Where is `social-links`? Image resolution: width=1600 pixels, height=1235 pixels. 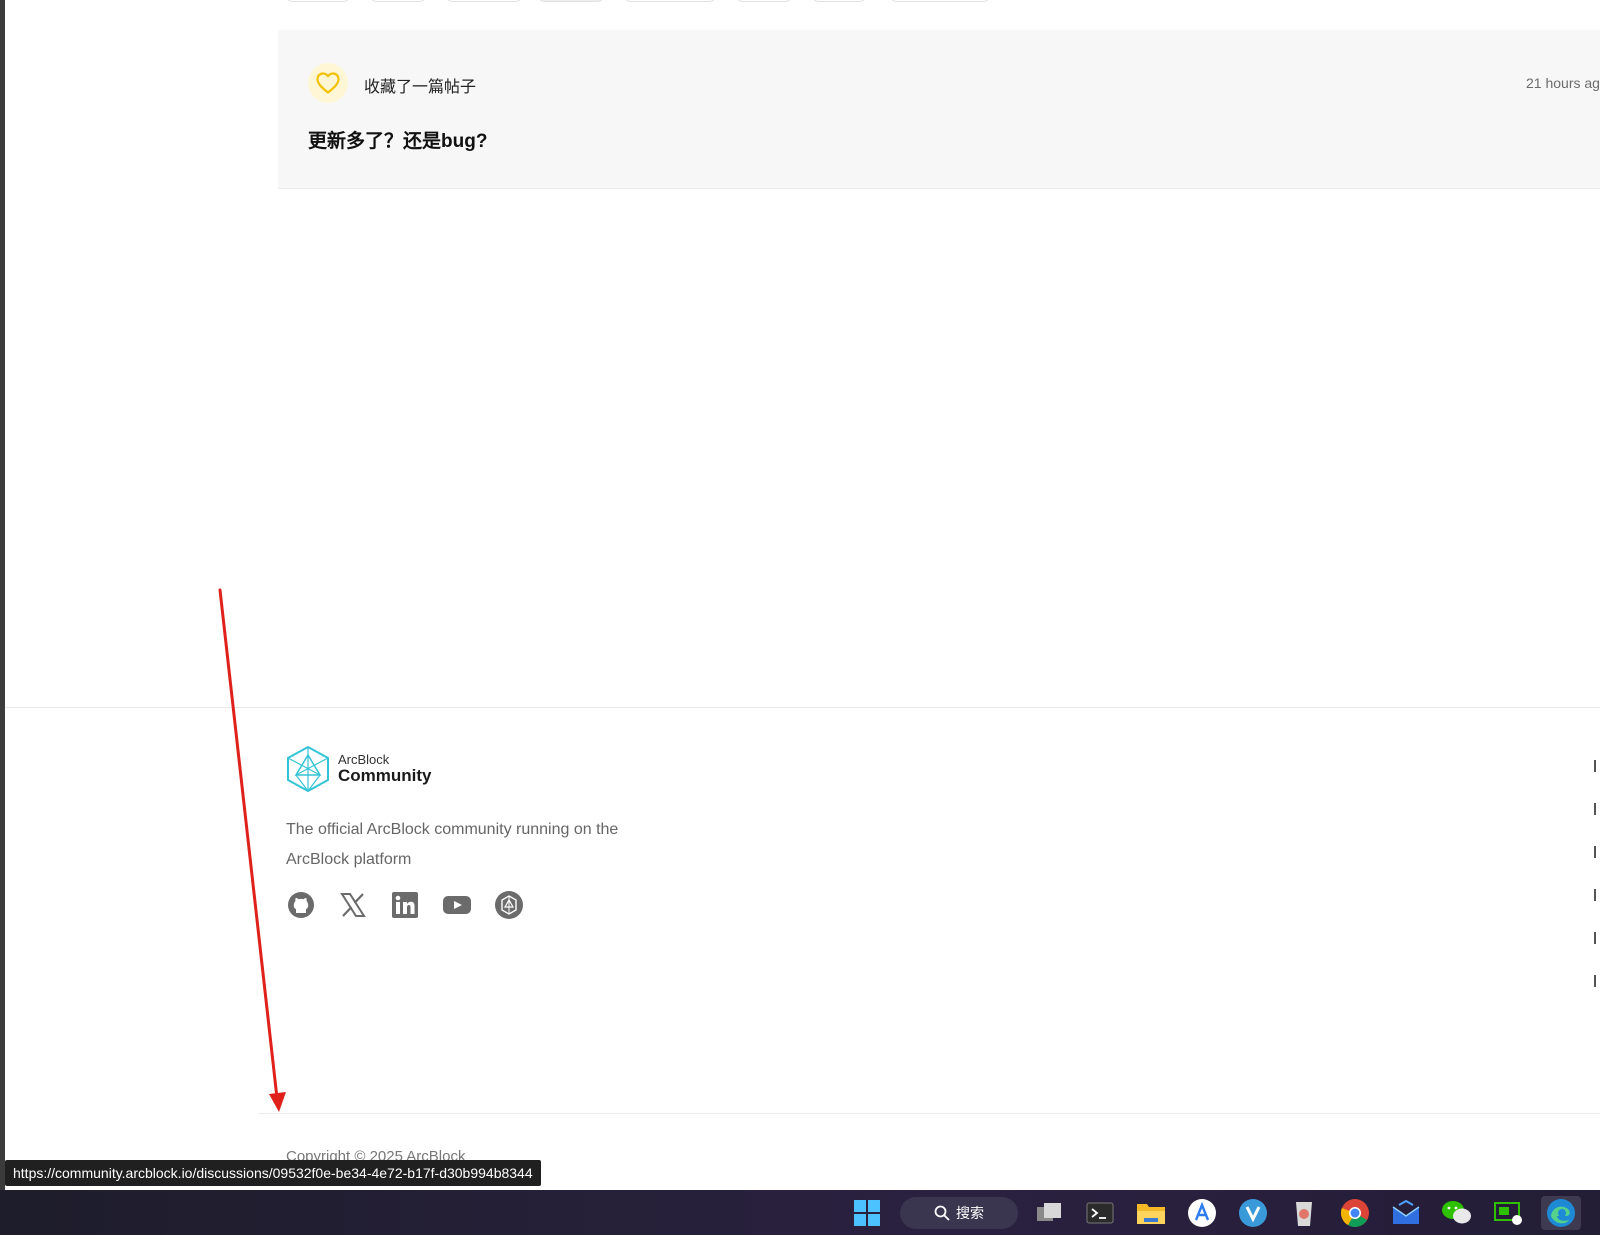 social-links is located at coordinates (405, 905).